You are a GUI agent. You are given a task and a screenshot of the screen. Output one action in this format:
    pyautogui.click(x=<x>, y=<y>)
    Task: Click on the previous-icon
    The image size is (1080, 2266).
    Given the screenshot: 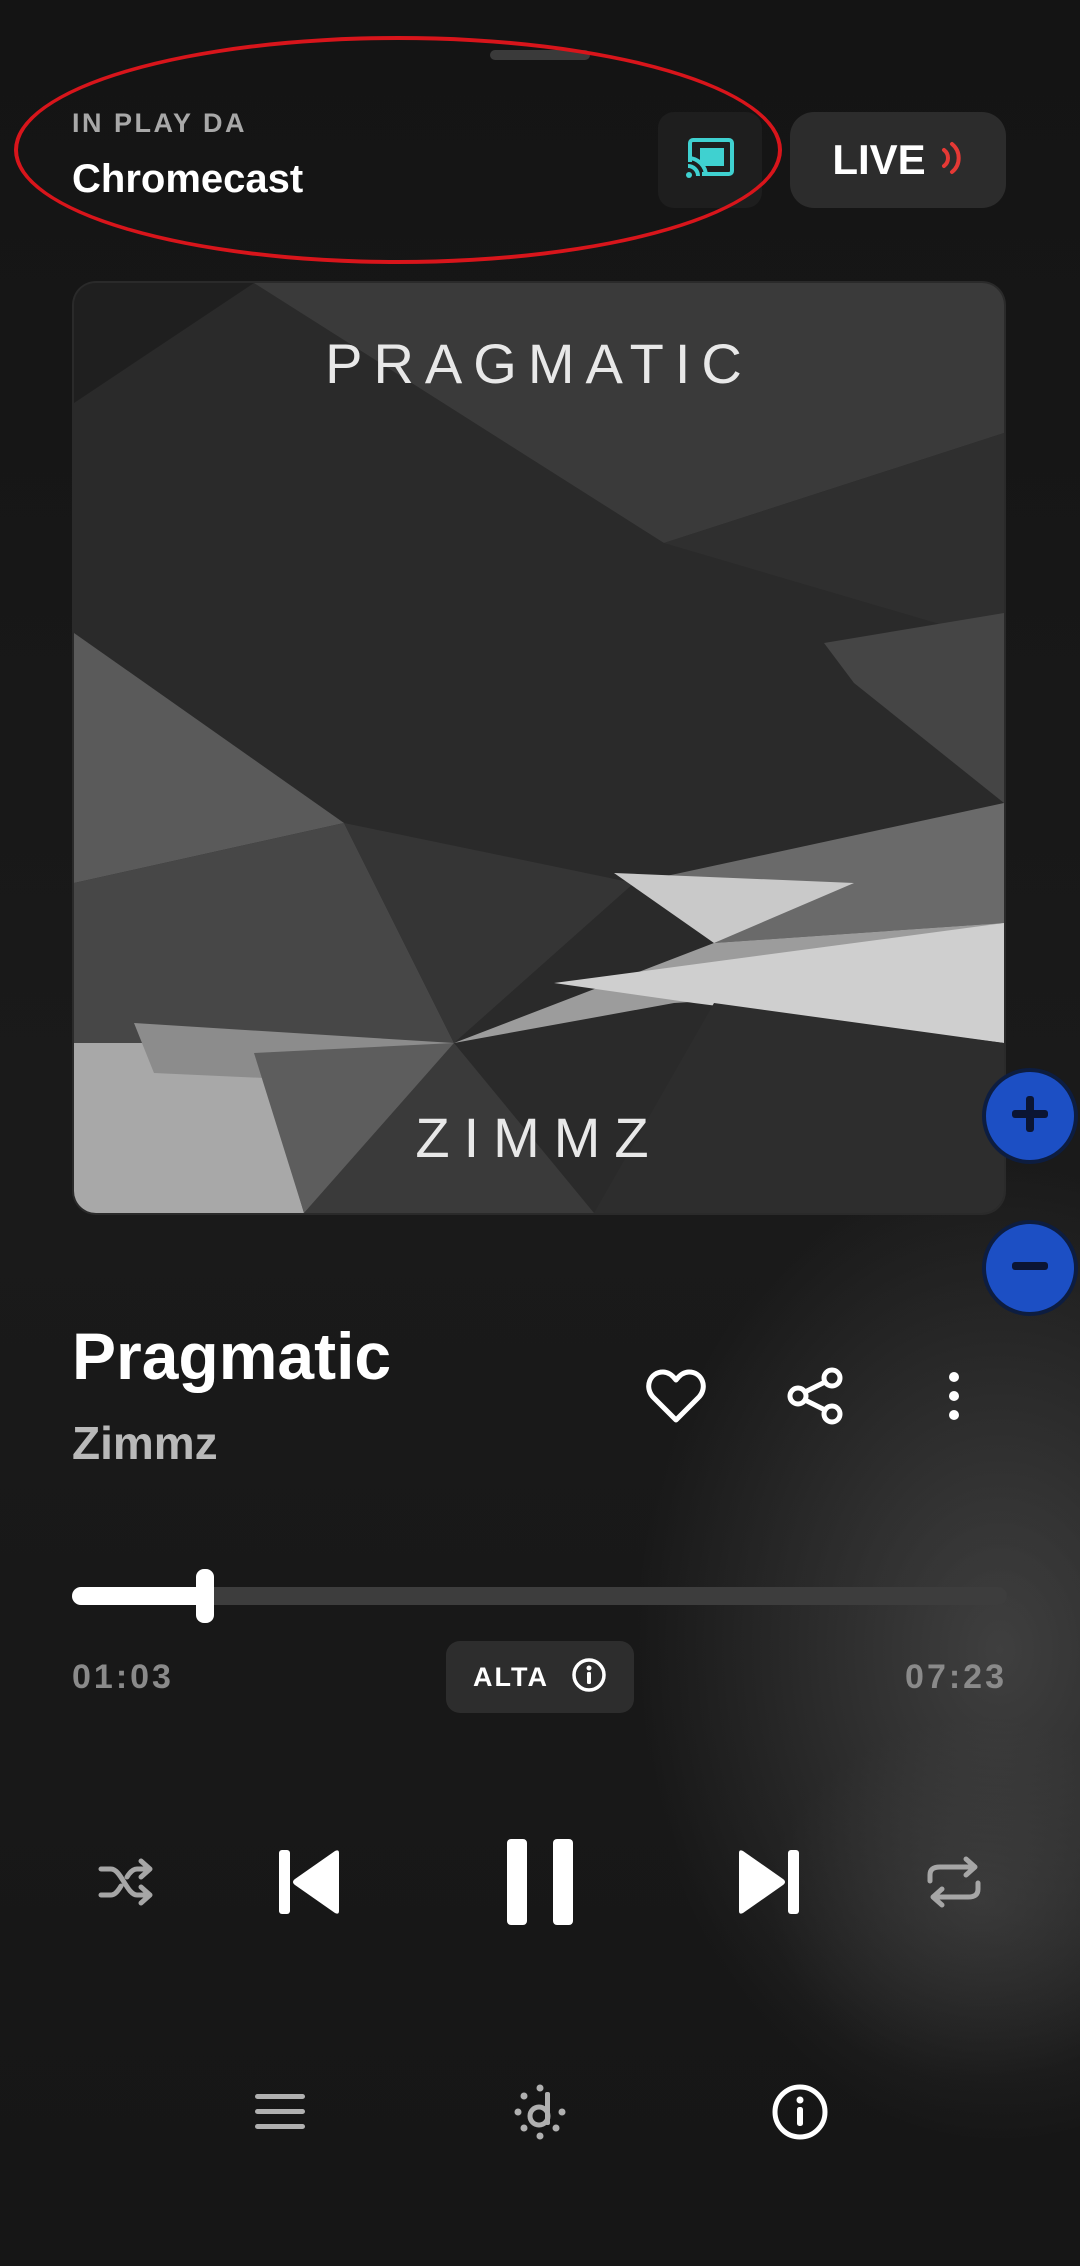 What is the action you would take?
    pyautogui.click(x=310, y=1884)
    